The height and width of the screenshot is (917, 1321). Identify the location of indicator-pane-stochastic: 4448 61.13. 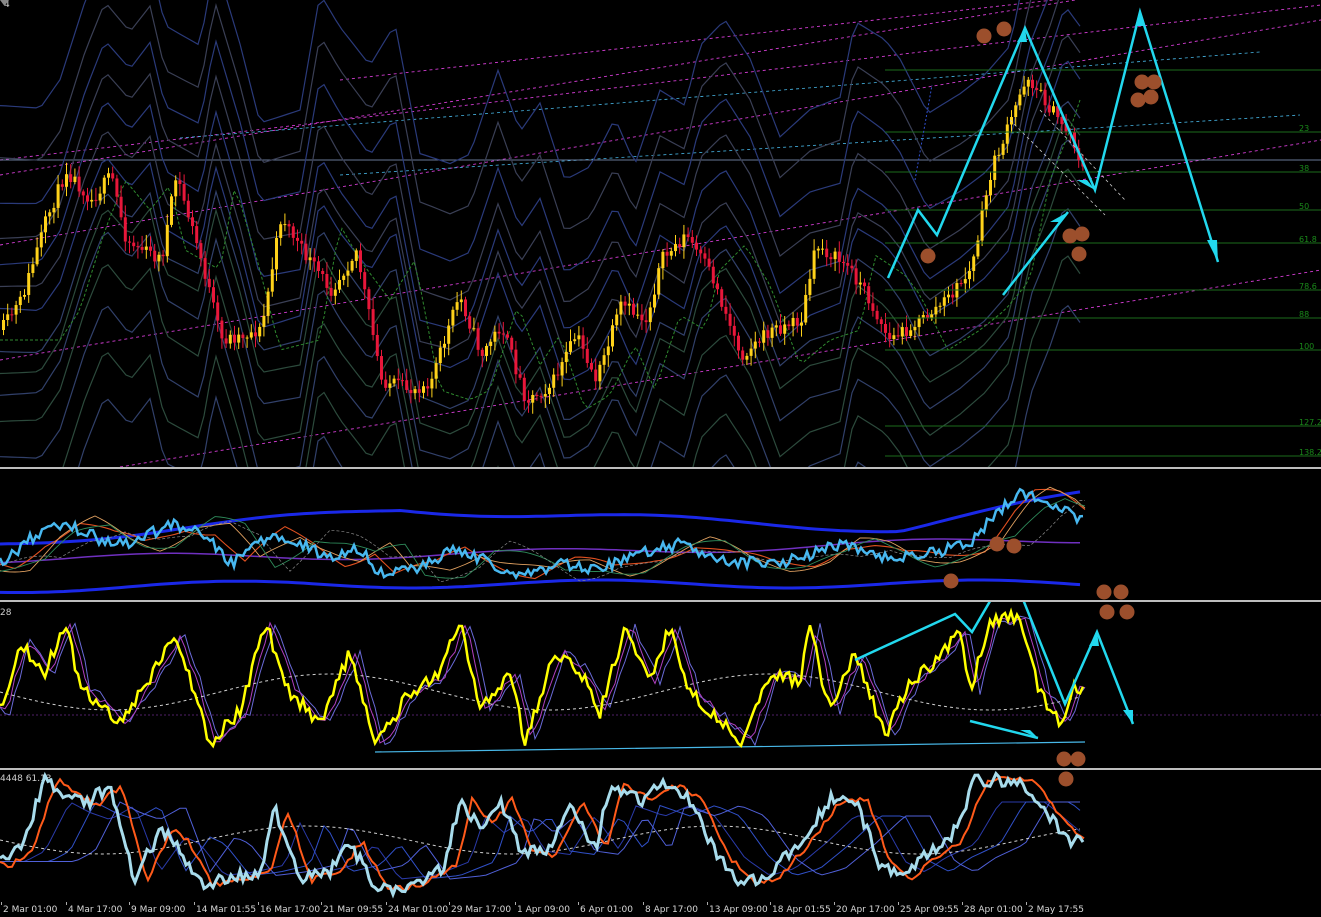
(660, 836).